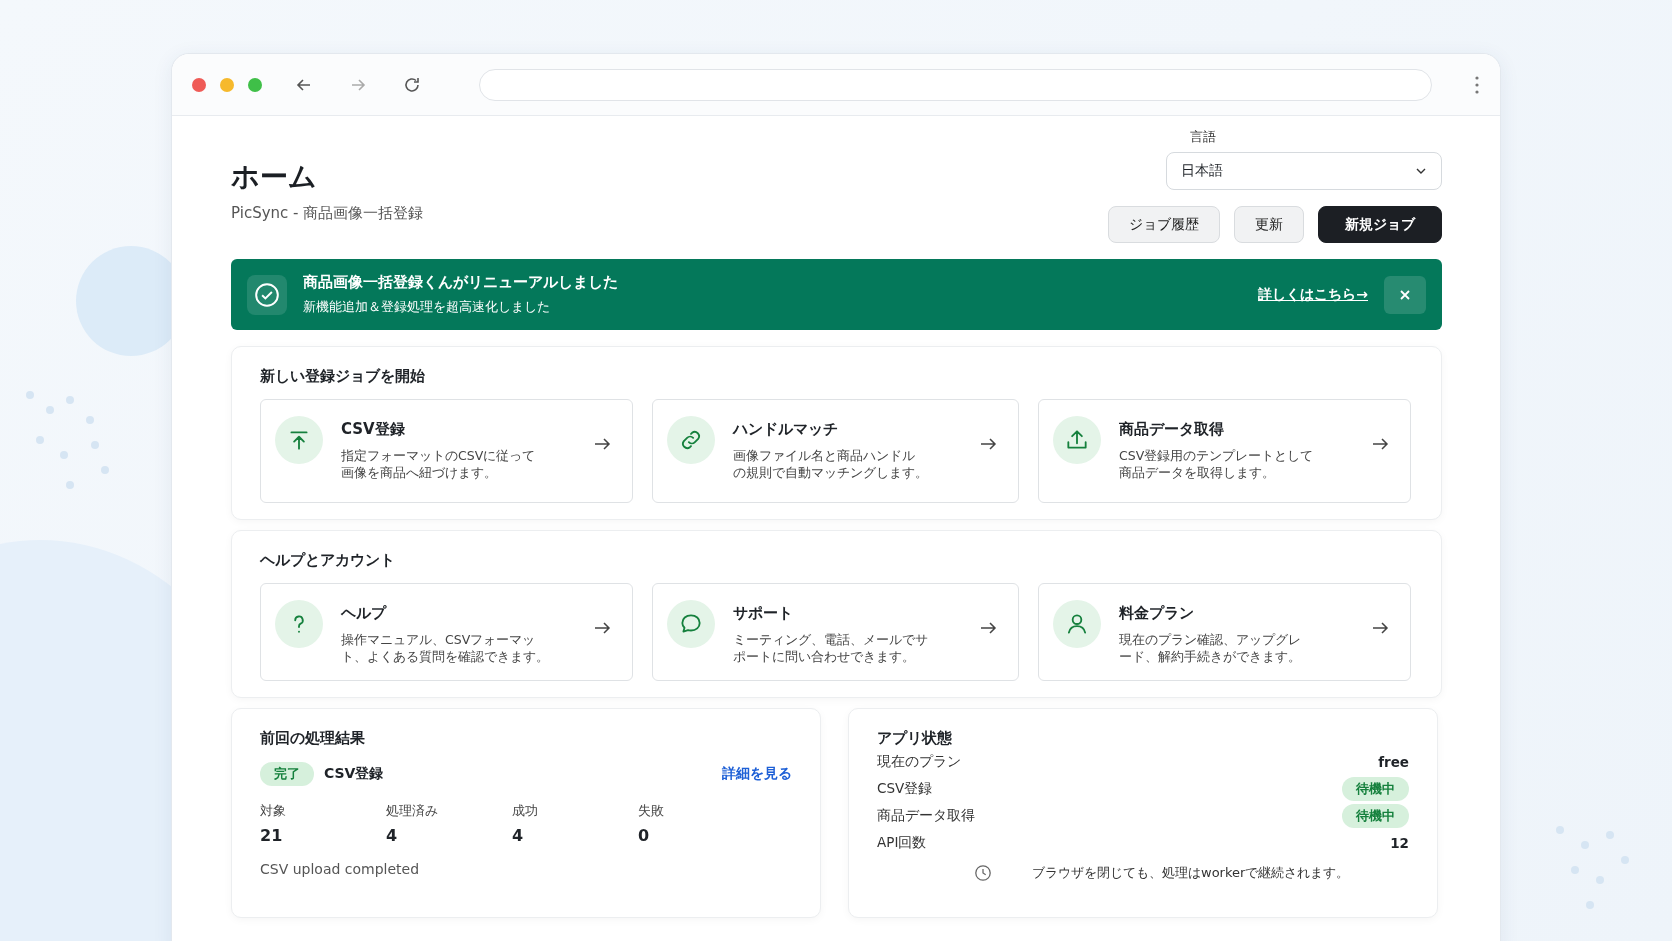 The width and height of the screenshot is (1672, 941). Describe the element at coordinates (354, 774) in the screenshot. I see `job-name: CSV登録` at that location.